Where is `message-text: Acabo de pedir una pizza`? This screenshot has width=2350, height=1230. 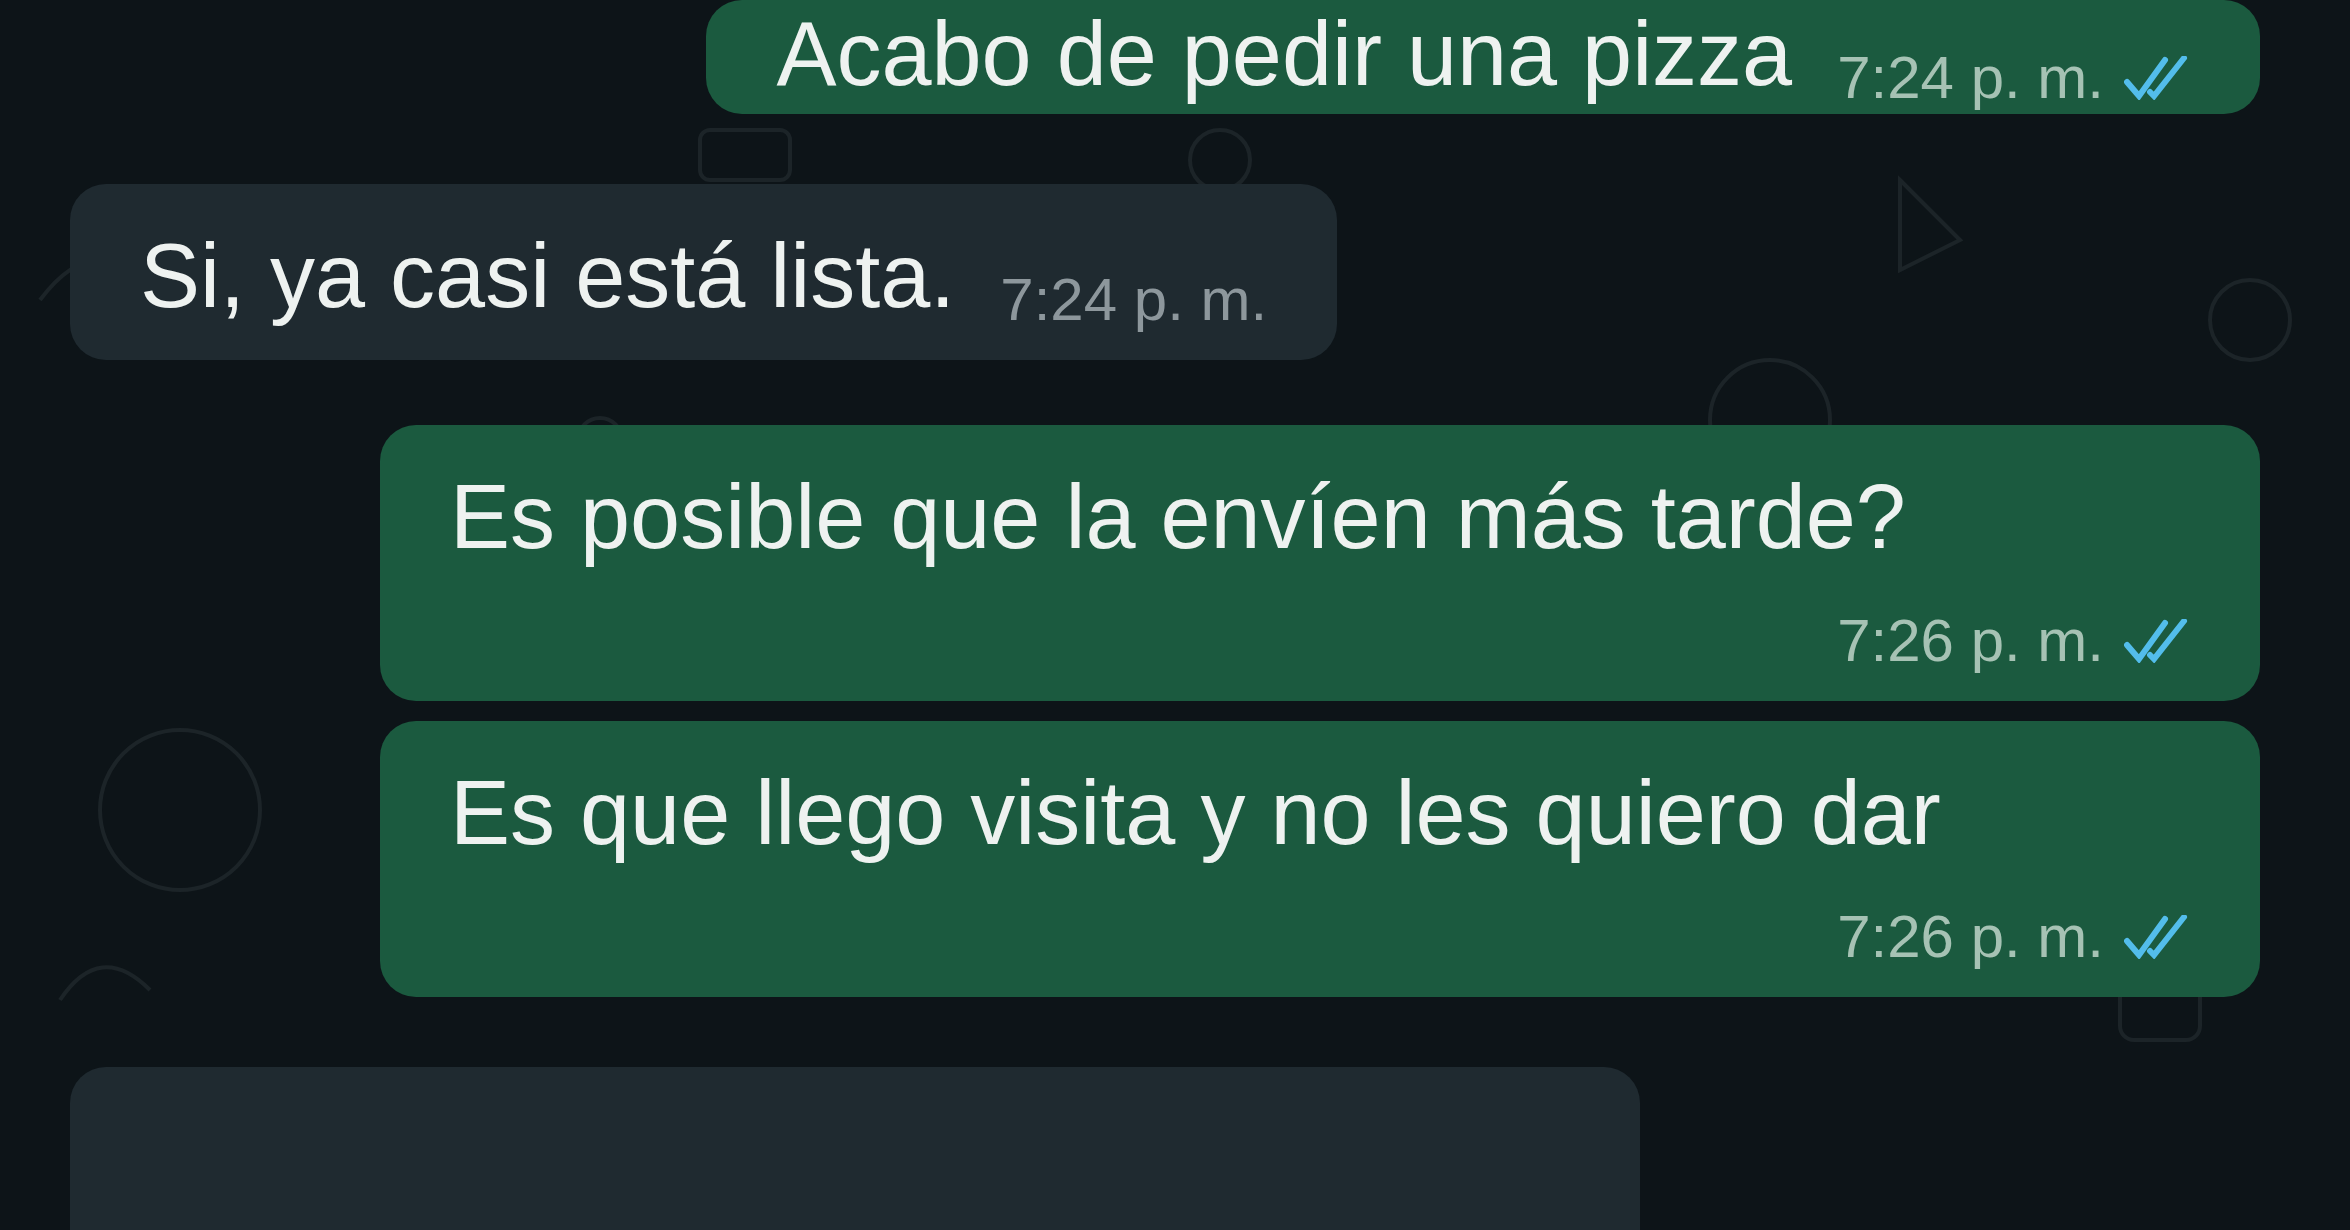 message-text: Acabo de pedir una pizza is located at coordinates (1284, 54).